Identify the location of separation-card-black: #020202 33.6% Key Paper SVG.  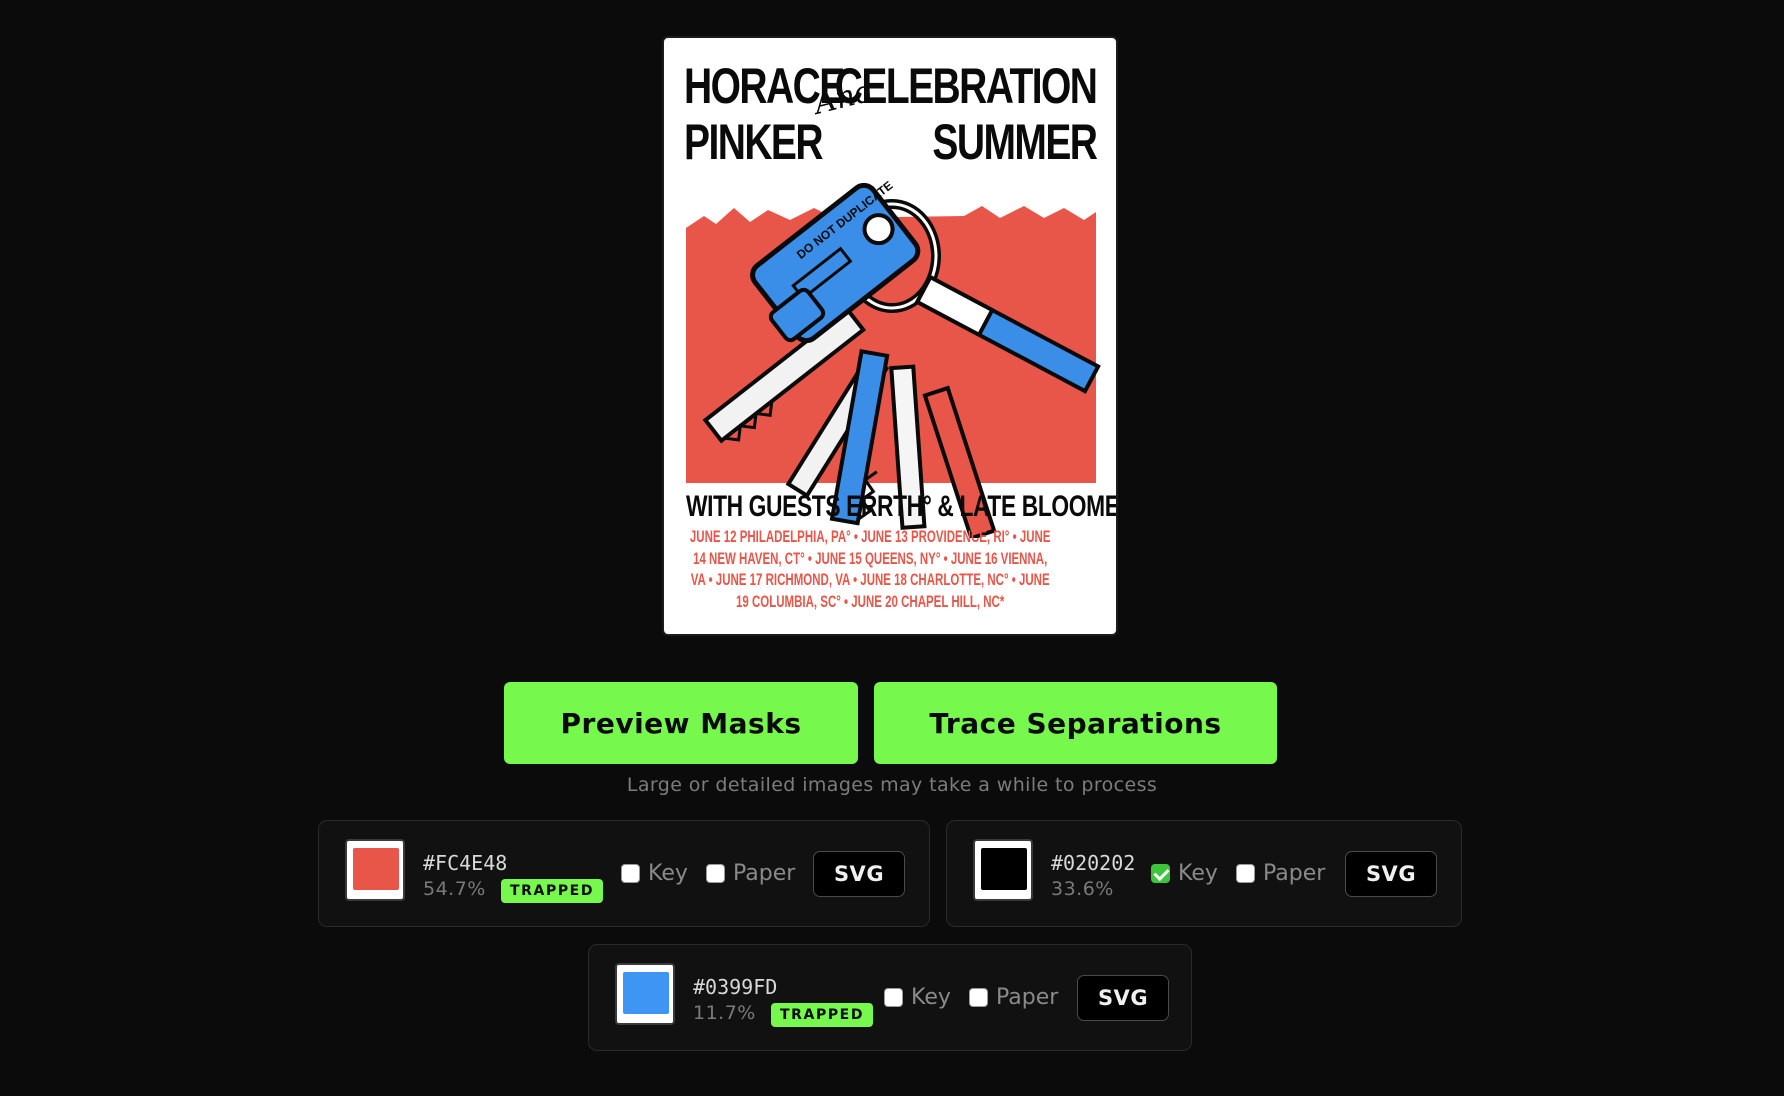
(1204, 873).